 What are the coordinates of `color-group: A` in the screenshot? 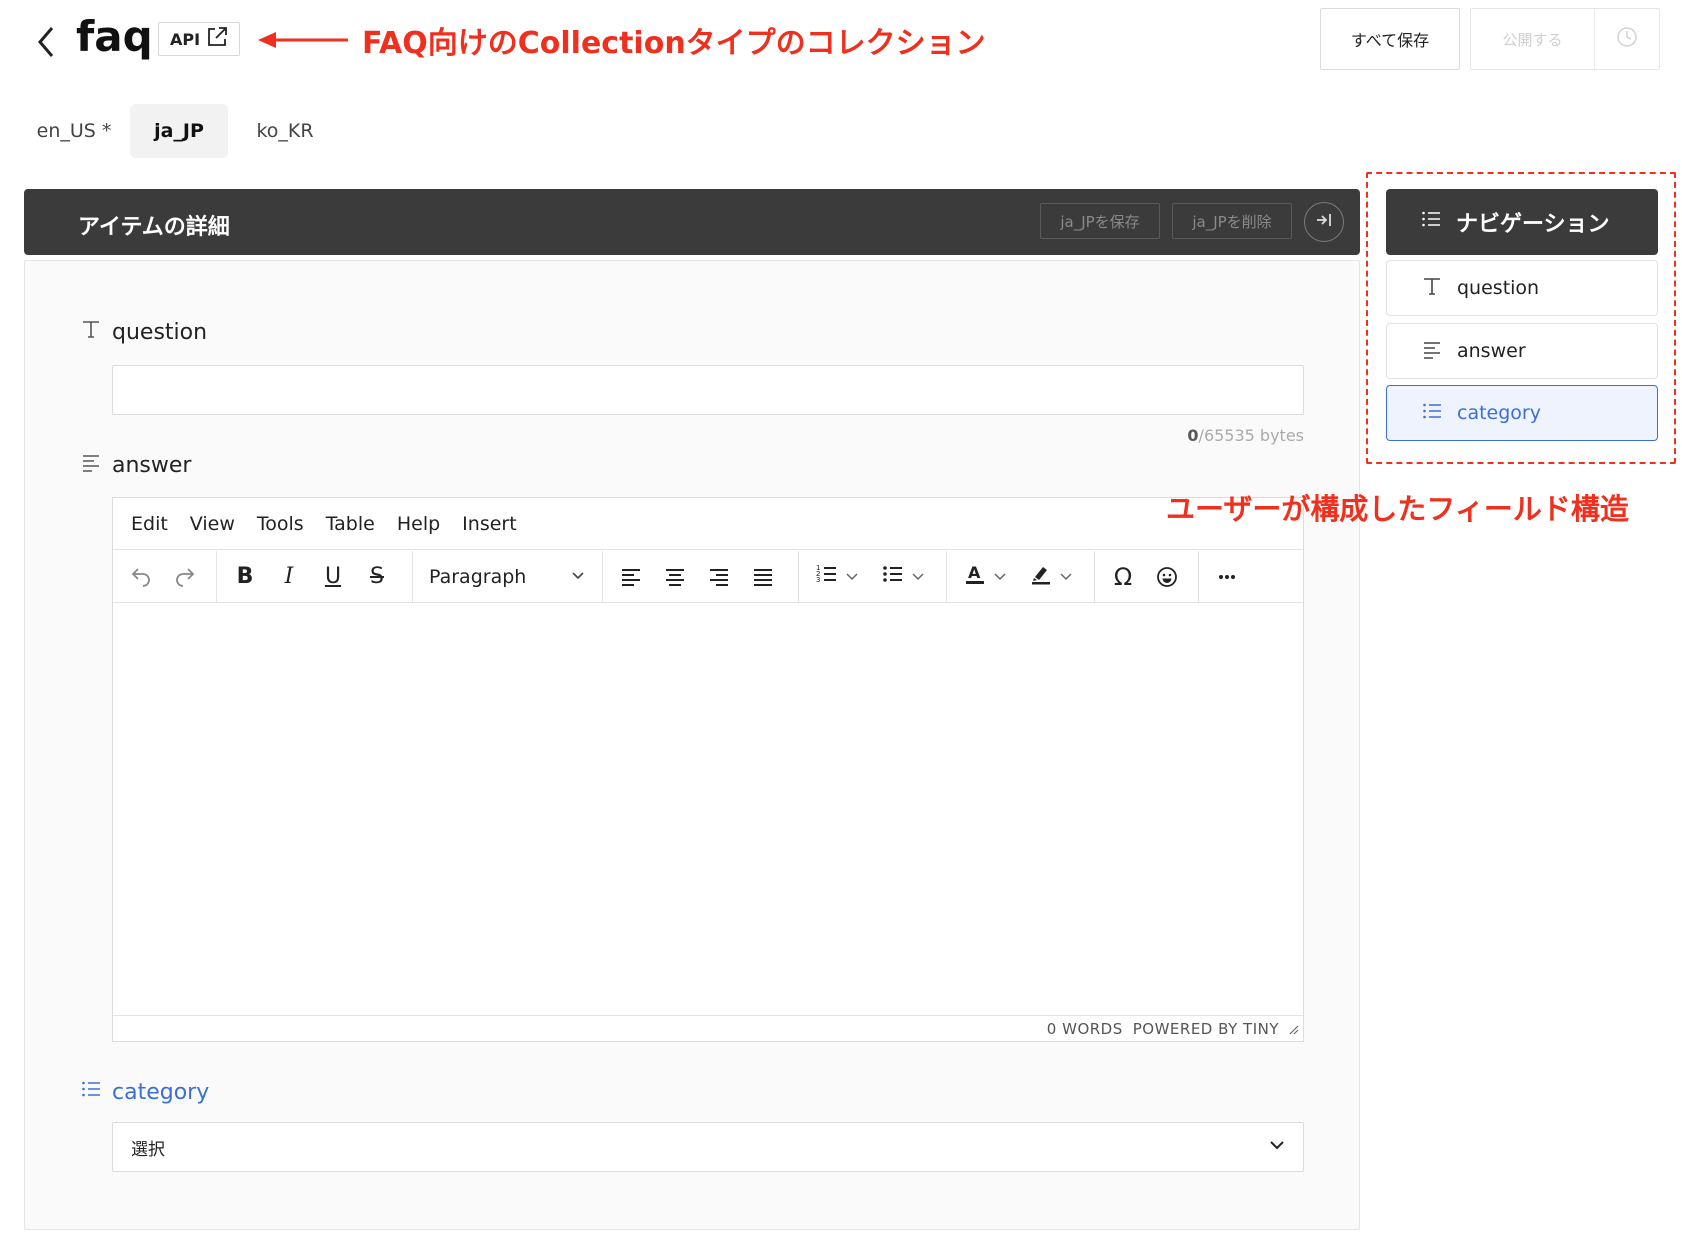 It's located at (1021, 576).